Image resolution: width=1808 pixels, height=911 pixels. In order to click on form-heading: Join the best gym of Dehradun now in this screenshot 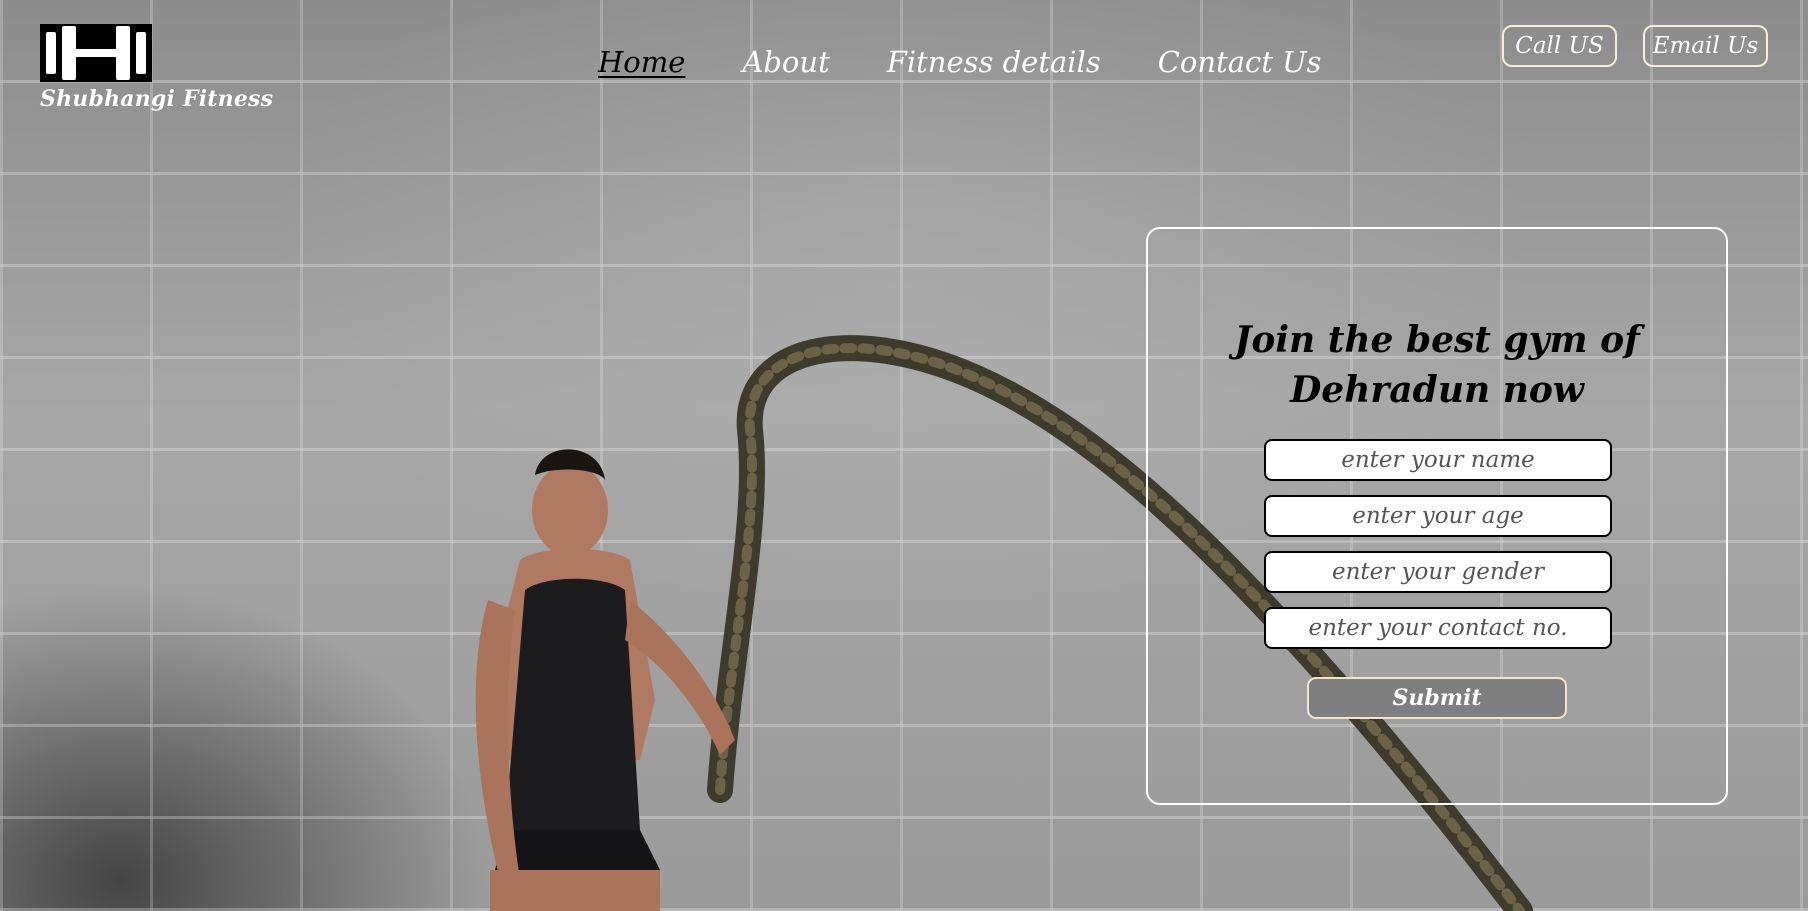, I will do `click(1437, 365)`.